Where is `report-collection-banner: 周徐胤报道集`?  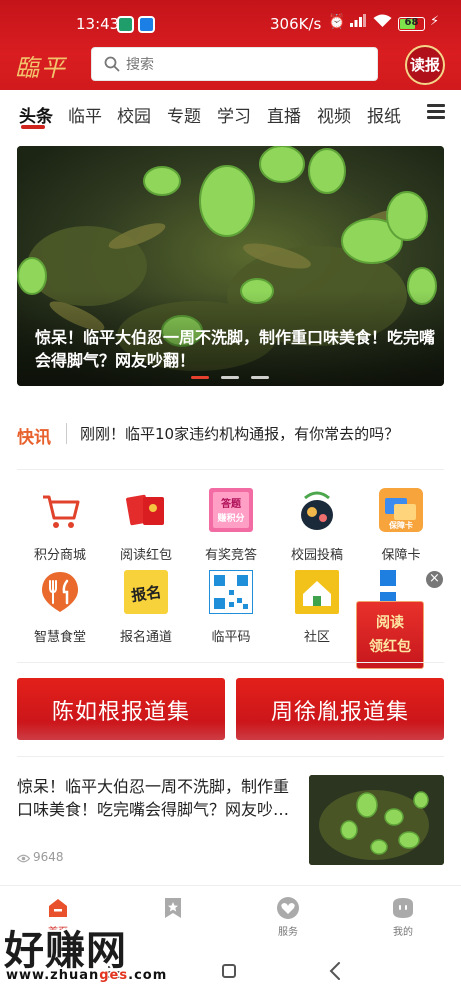 report-collection-banner: 周徐胤报道集 is located at coordinates (340, 709).